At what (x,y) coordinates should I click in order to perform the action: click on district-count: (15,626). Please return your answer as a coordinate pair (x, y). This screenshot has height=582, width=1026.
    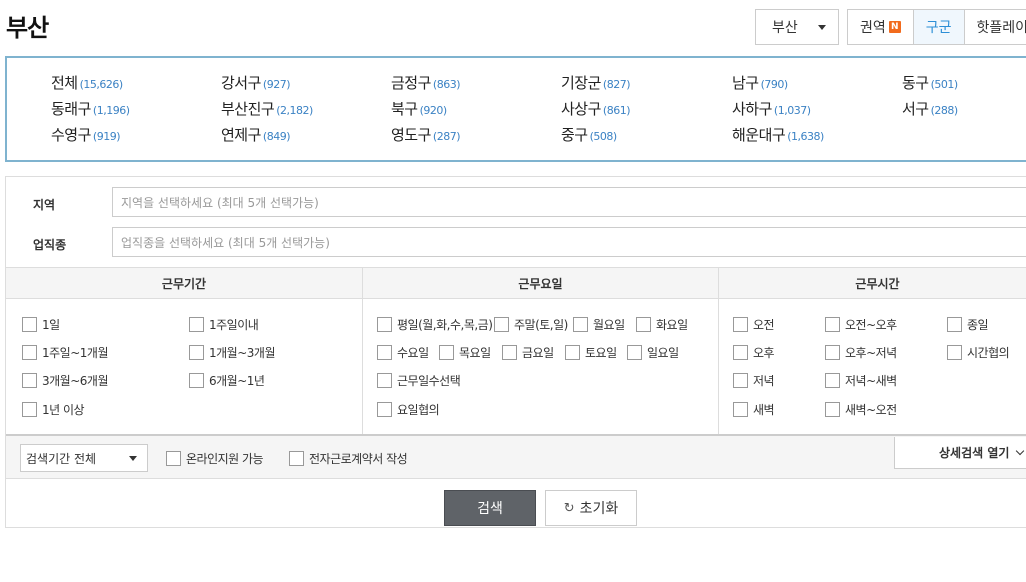
    Looking at the image, I should click on (101, 84).